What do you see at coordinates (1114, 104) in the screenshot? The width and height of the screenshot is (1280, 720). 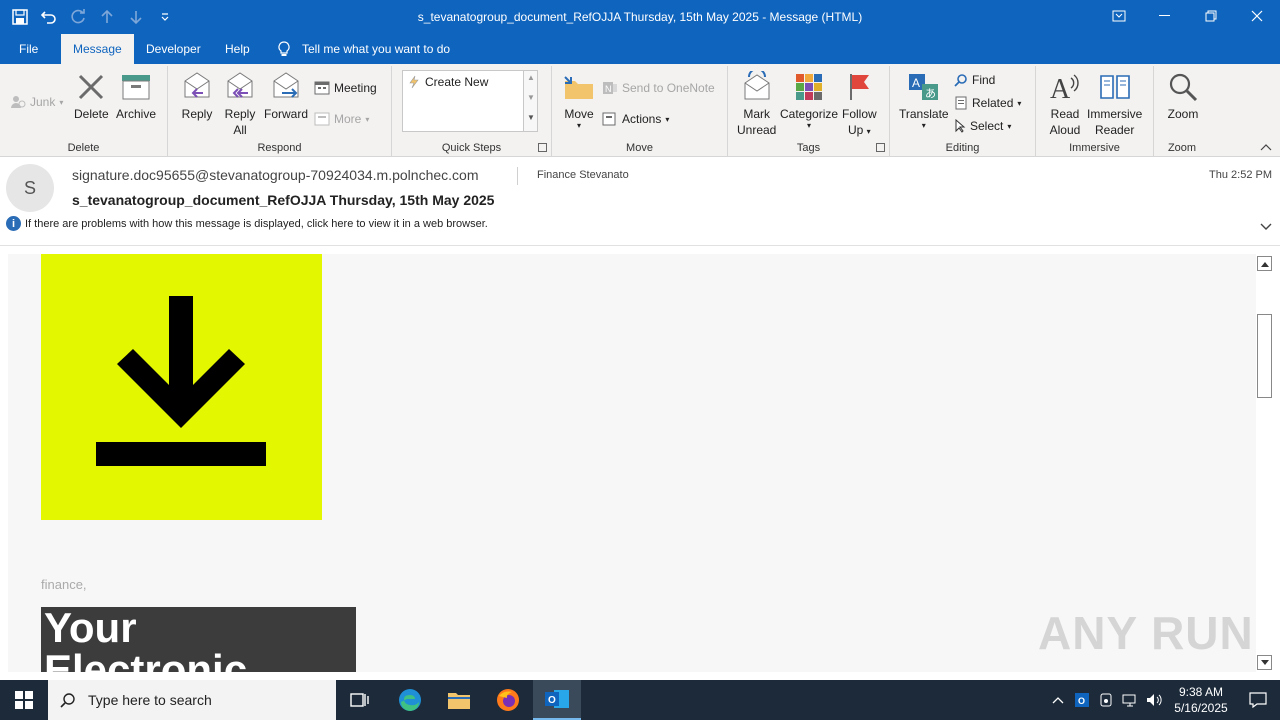 I see `immersive-reader-button: Immersive Reader` at bounding box center [1114, 104].